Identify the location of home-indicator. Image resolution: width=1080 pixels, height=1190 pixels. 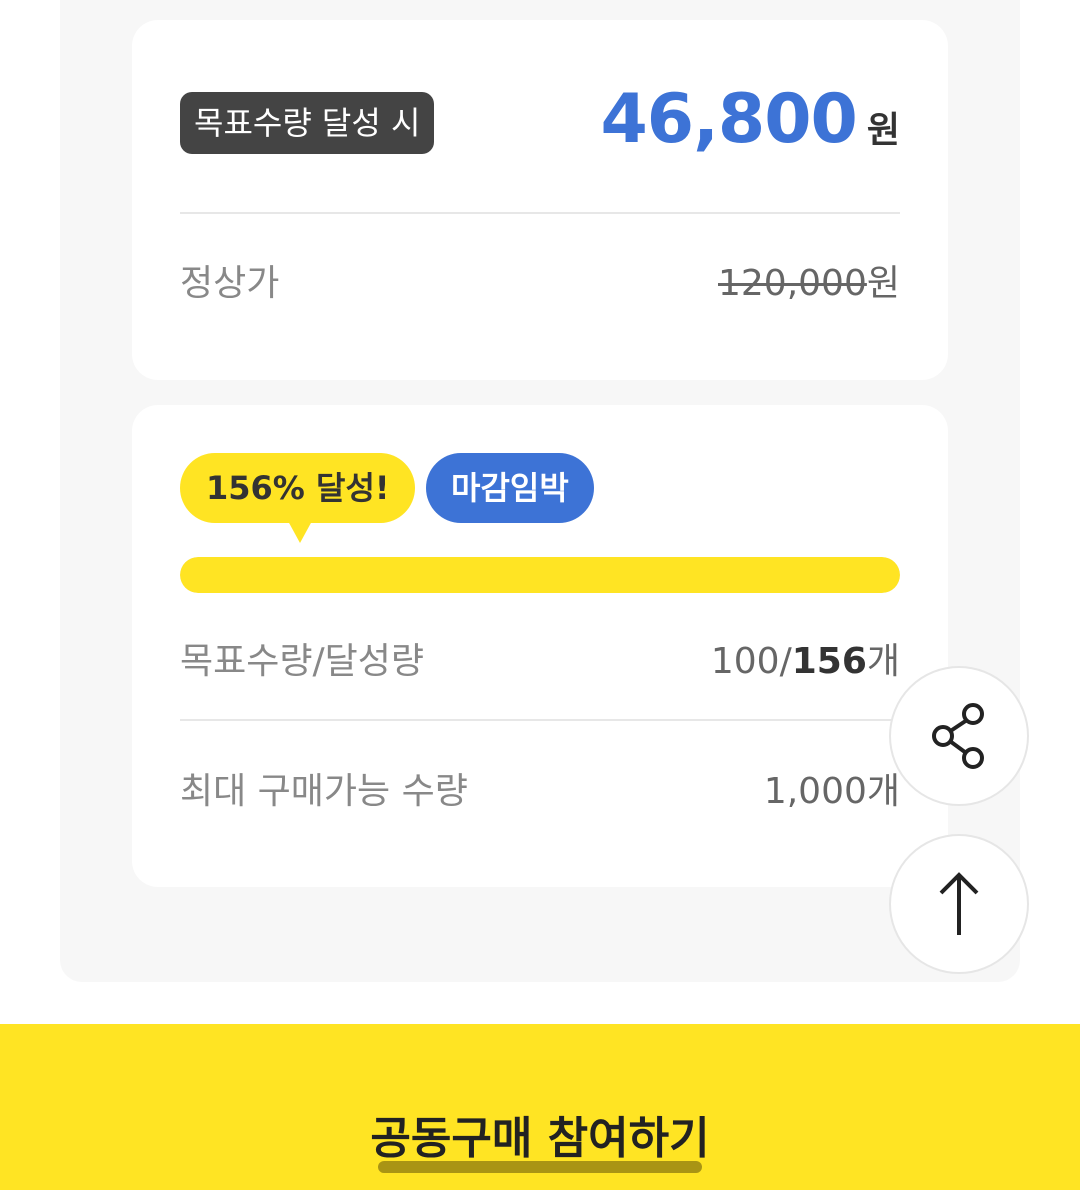
(540, 1167).